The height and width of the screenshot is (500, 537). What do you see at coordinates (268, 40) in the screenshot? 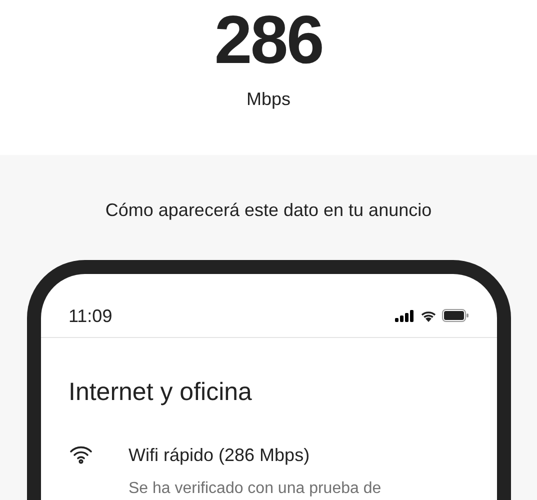
I see `speed-value: 286` at bounding box center [268, 40].